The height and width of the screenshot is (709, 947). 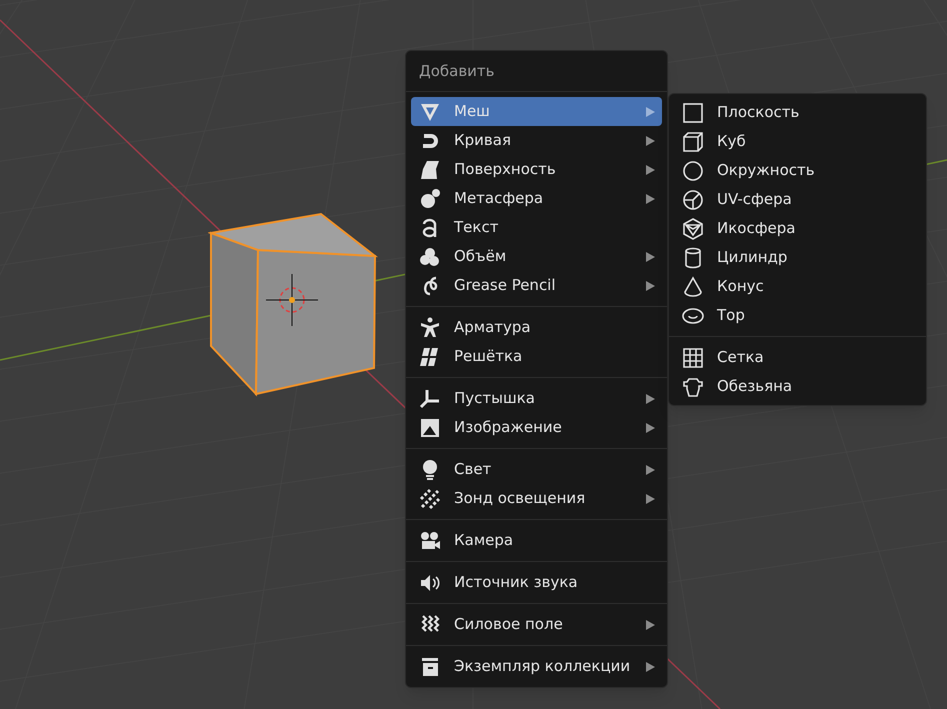 What do you see at coordinates (430, 328) in the screenshot?
I see `figure-icon` at bounding box center [430, 328].